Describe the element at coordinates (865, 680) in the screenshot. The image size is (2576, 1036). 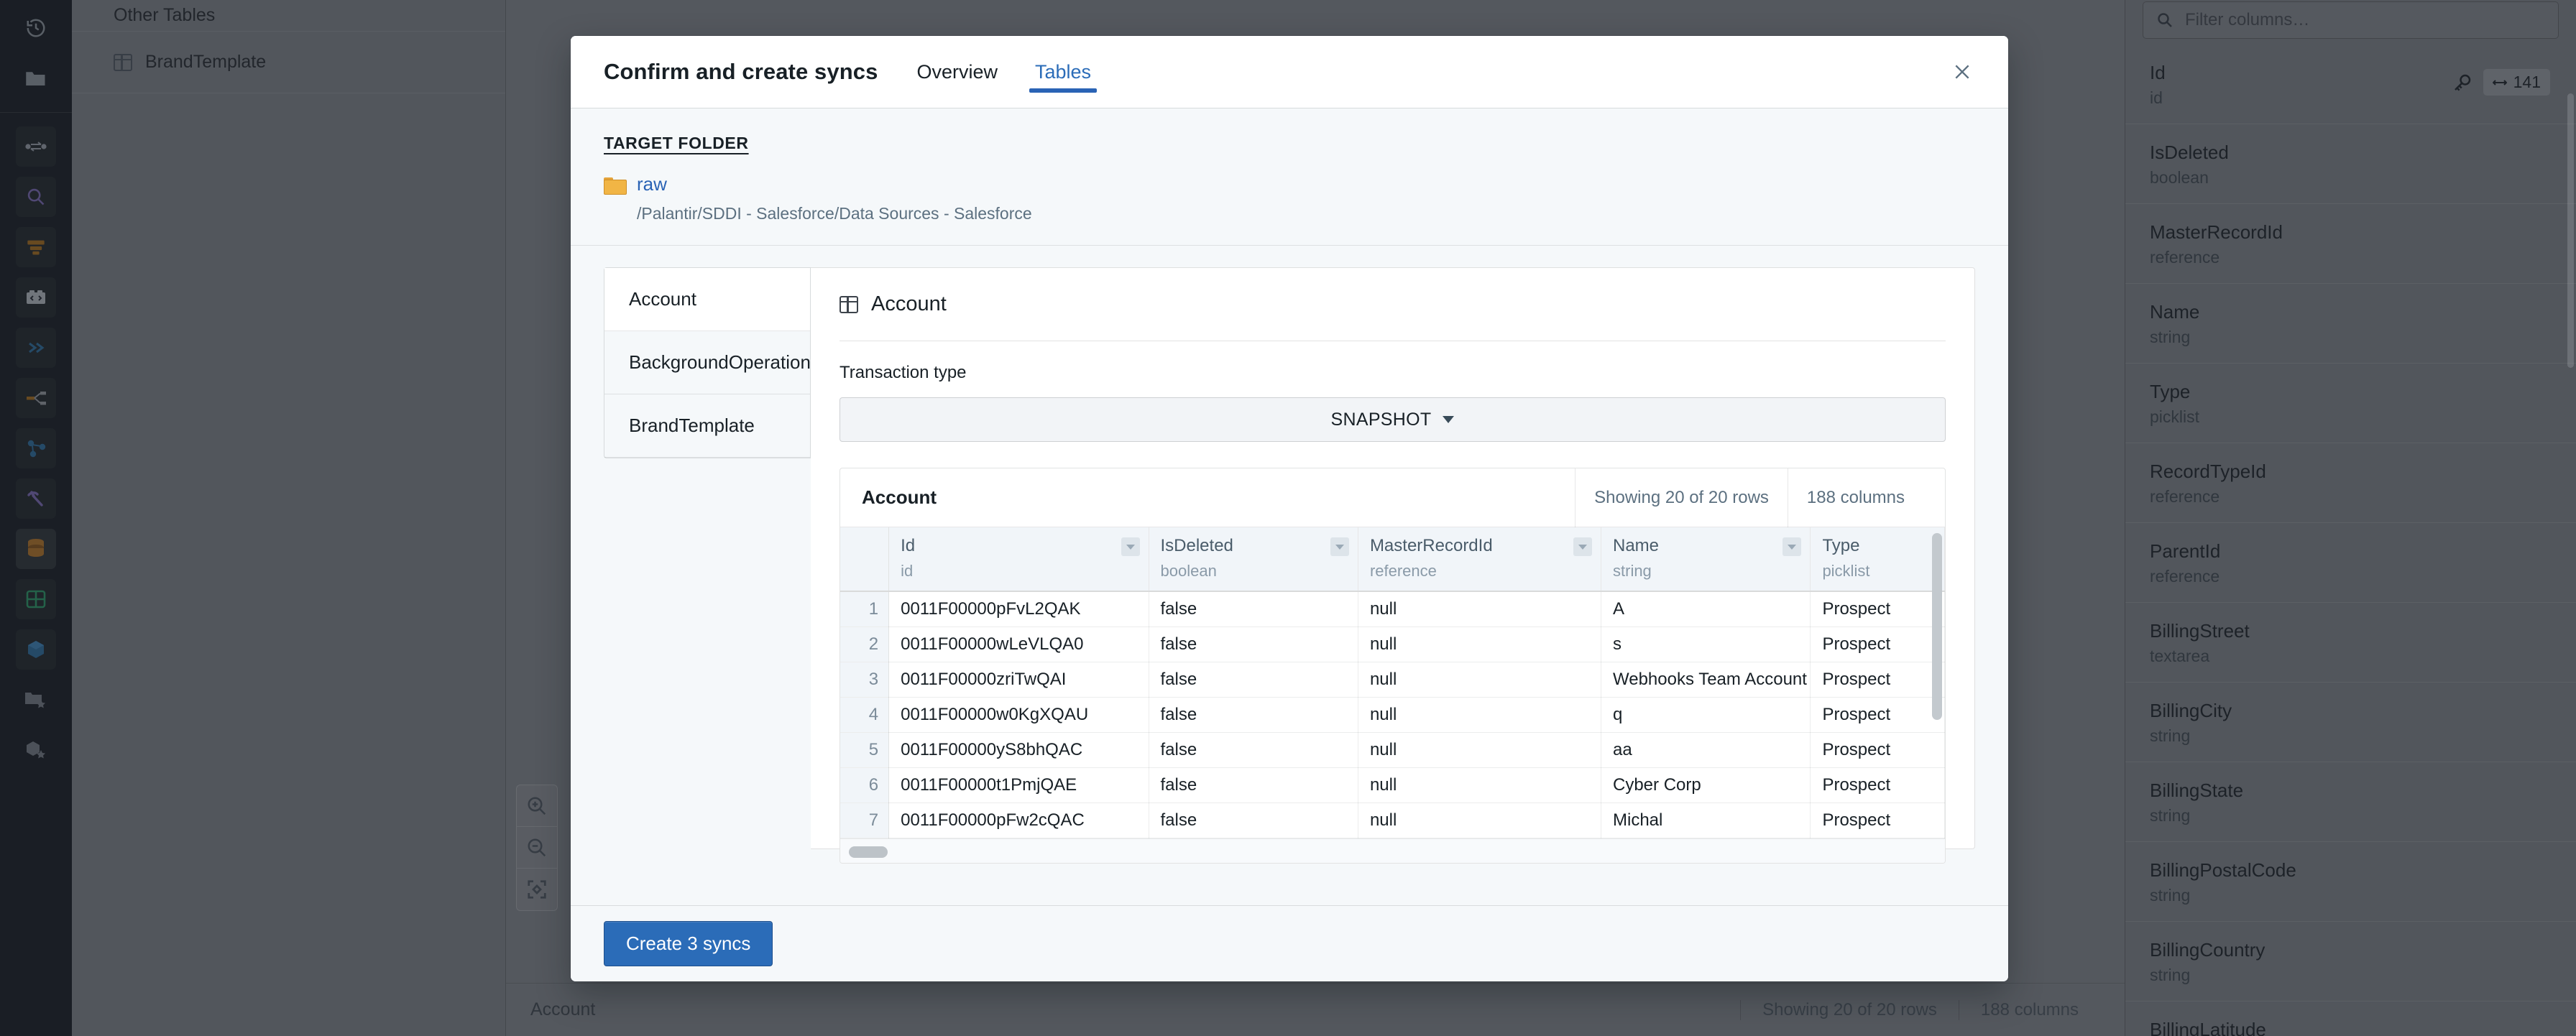
I see `row-number: 3` at that location.